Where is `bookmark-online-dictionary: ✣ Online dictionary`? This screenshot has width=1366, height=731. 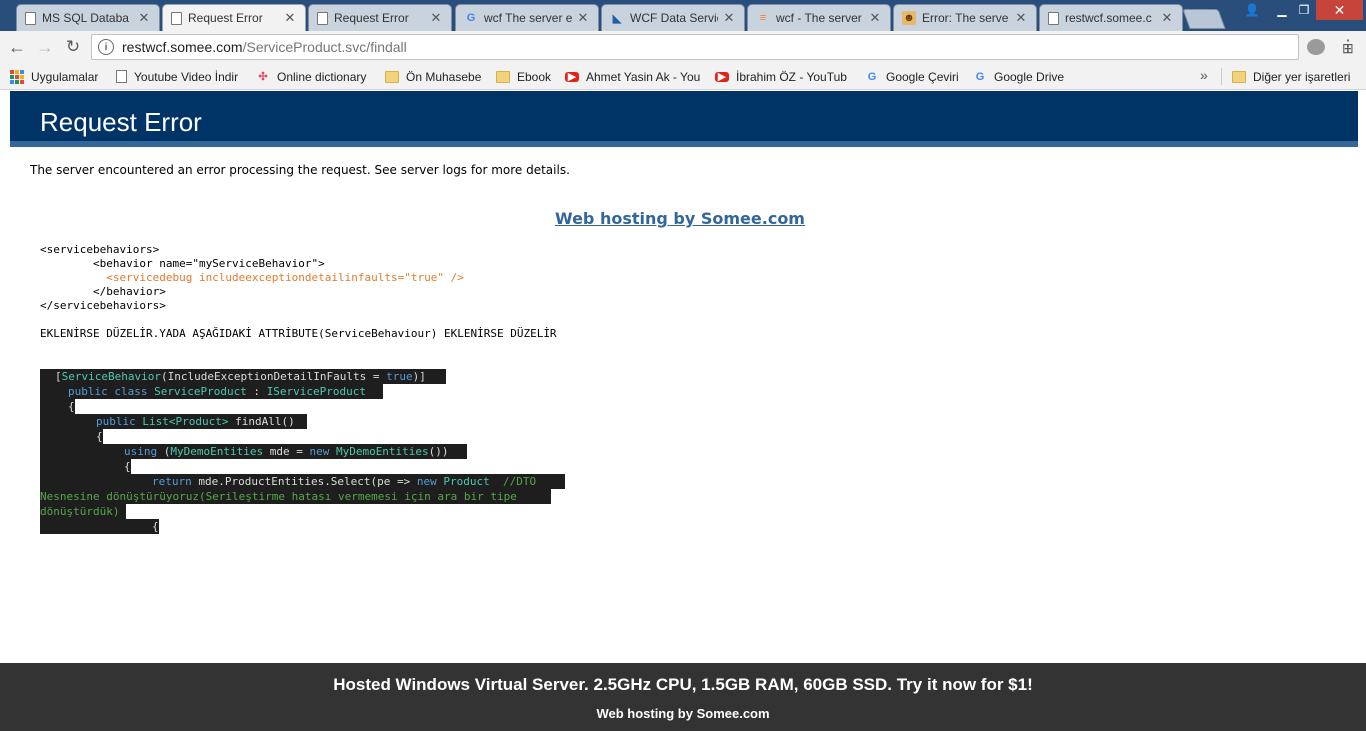 bookmark-online-dictionary: ✣ Online dictionary is located at coordinates (317, 76).